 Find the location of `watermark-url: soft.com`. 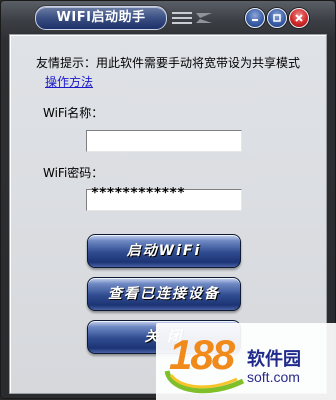

watermark-url: soft.com is located at coordinates (273, 377).